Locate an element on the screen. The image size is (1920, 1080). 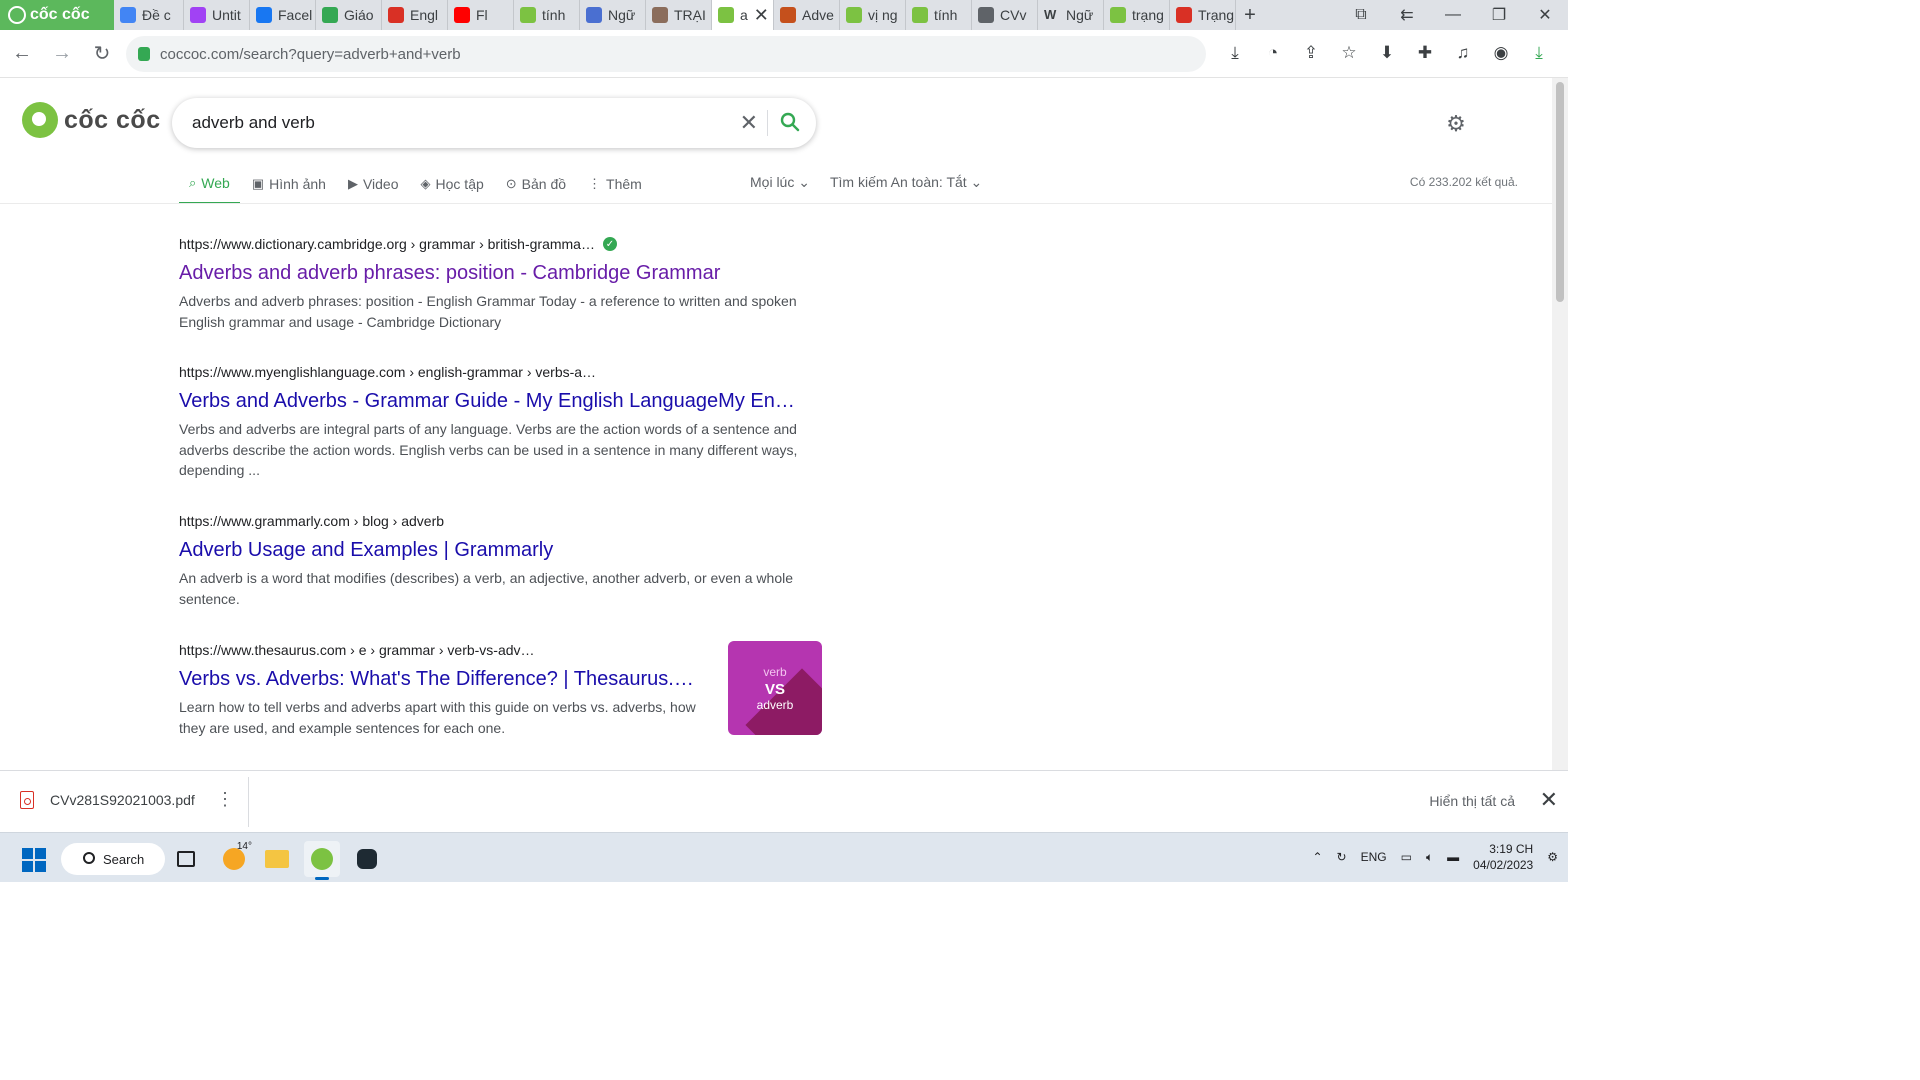
battery-icon: ▬ is located at coordinates (1453, 857).